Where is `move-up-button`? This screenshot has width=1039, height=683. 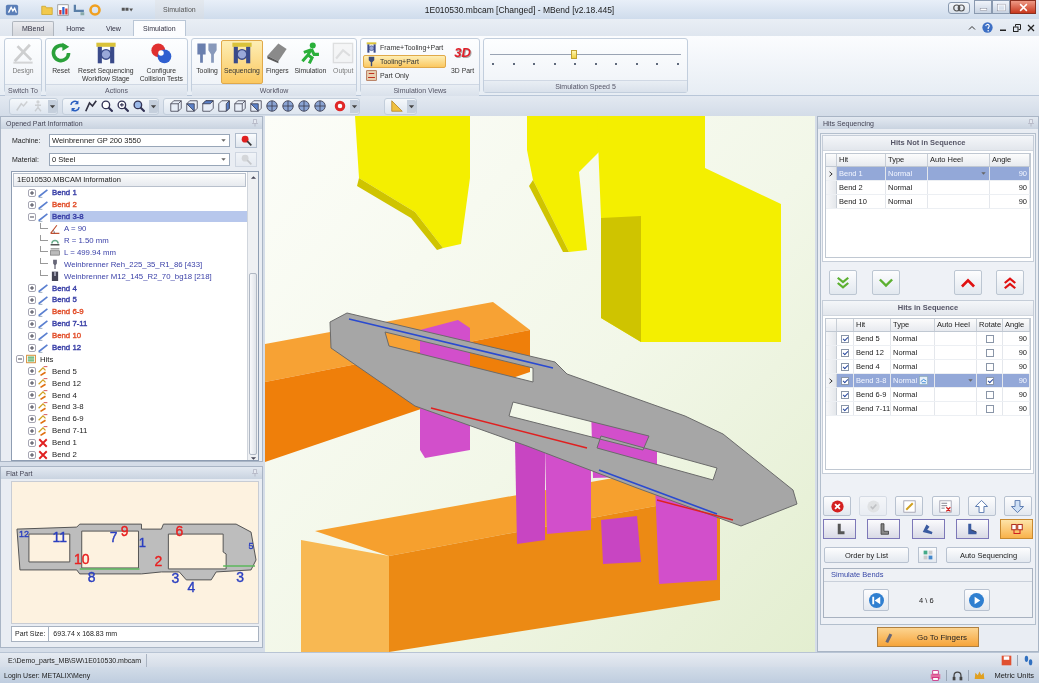
move-up-button is located at coordinates (968, 282).